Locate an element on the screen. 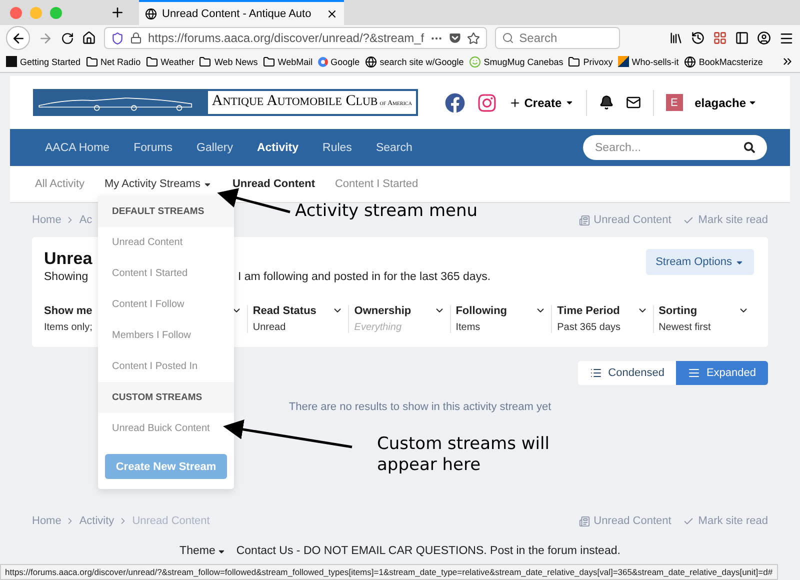 Image resolution: width=800 pixels, height=580 pixels. stream-description: I am following and posted in for the last 365 days. is located at coordinates (364, 277).